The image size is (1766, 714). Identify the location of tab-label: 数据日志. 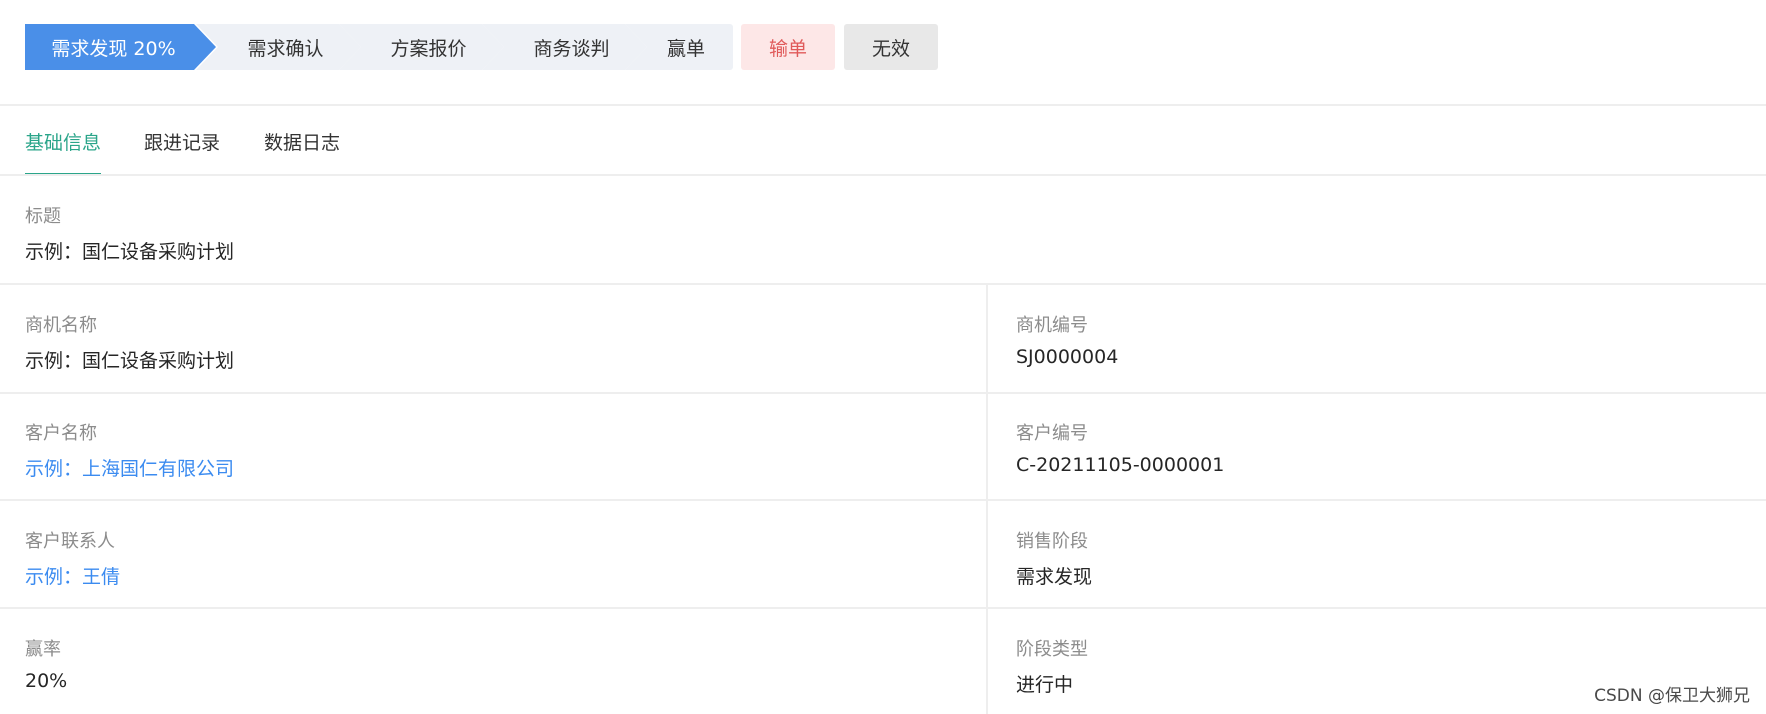
(302, 143).